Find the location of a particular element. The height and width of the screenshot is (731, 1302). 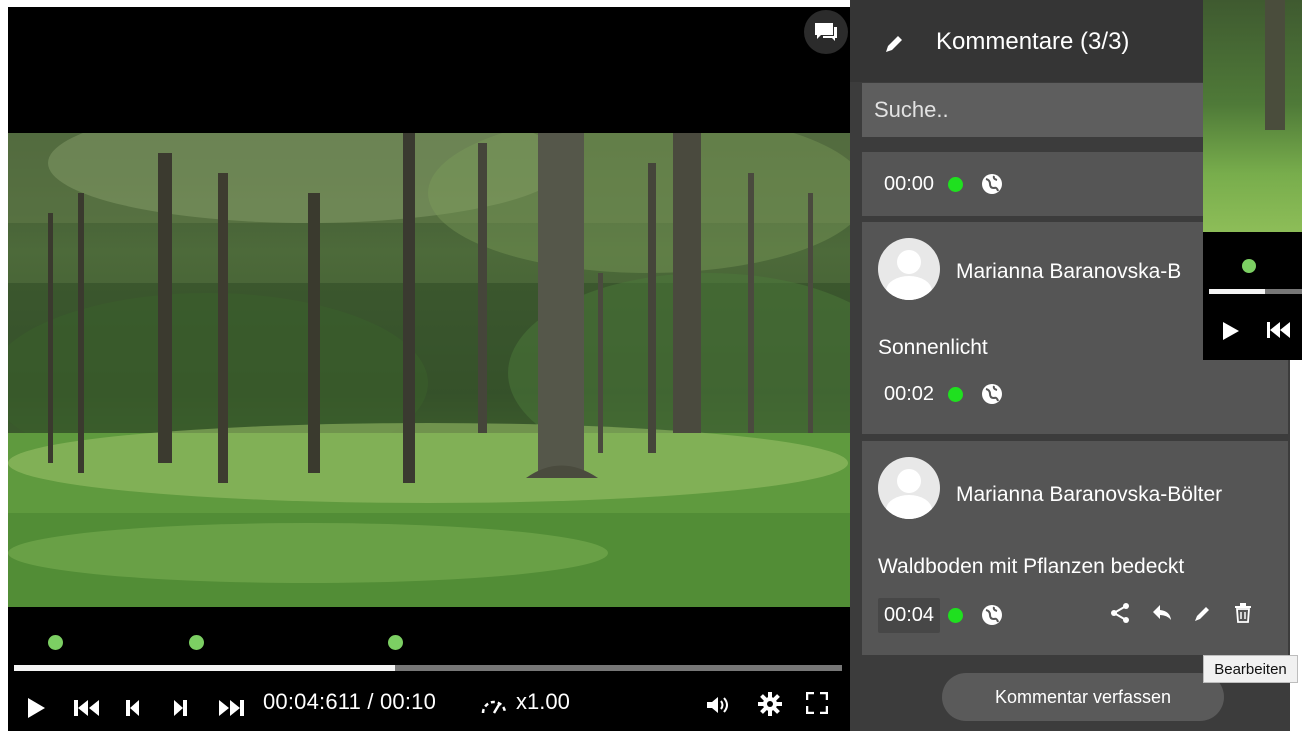

fullscreen-button is located at coordinates (817, 703).